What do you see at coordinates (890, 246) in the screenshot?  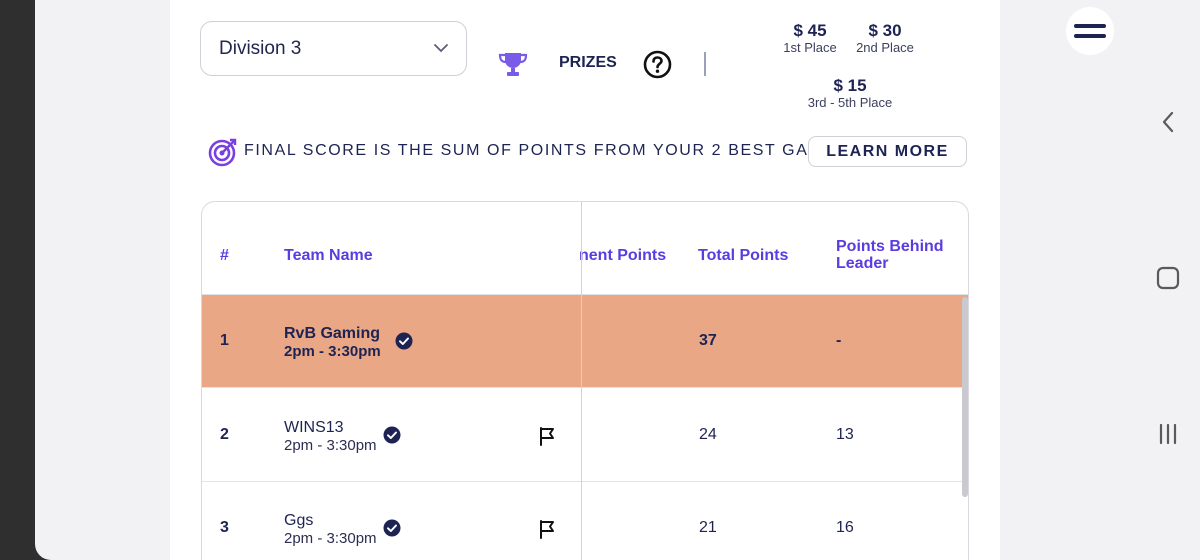 I see `header-points-behind-line1: Points Behind` at bounding box center [890, 246].